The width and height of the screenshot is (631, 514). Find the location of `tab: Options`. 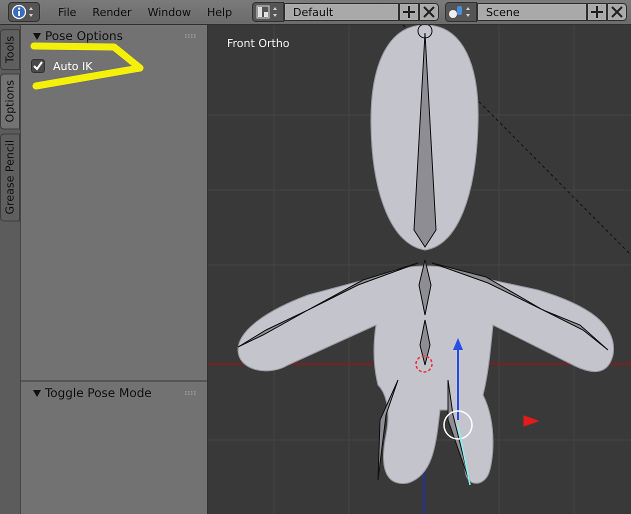

tab: Options is located at coordinates (10, 101).